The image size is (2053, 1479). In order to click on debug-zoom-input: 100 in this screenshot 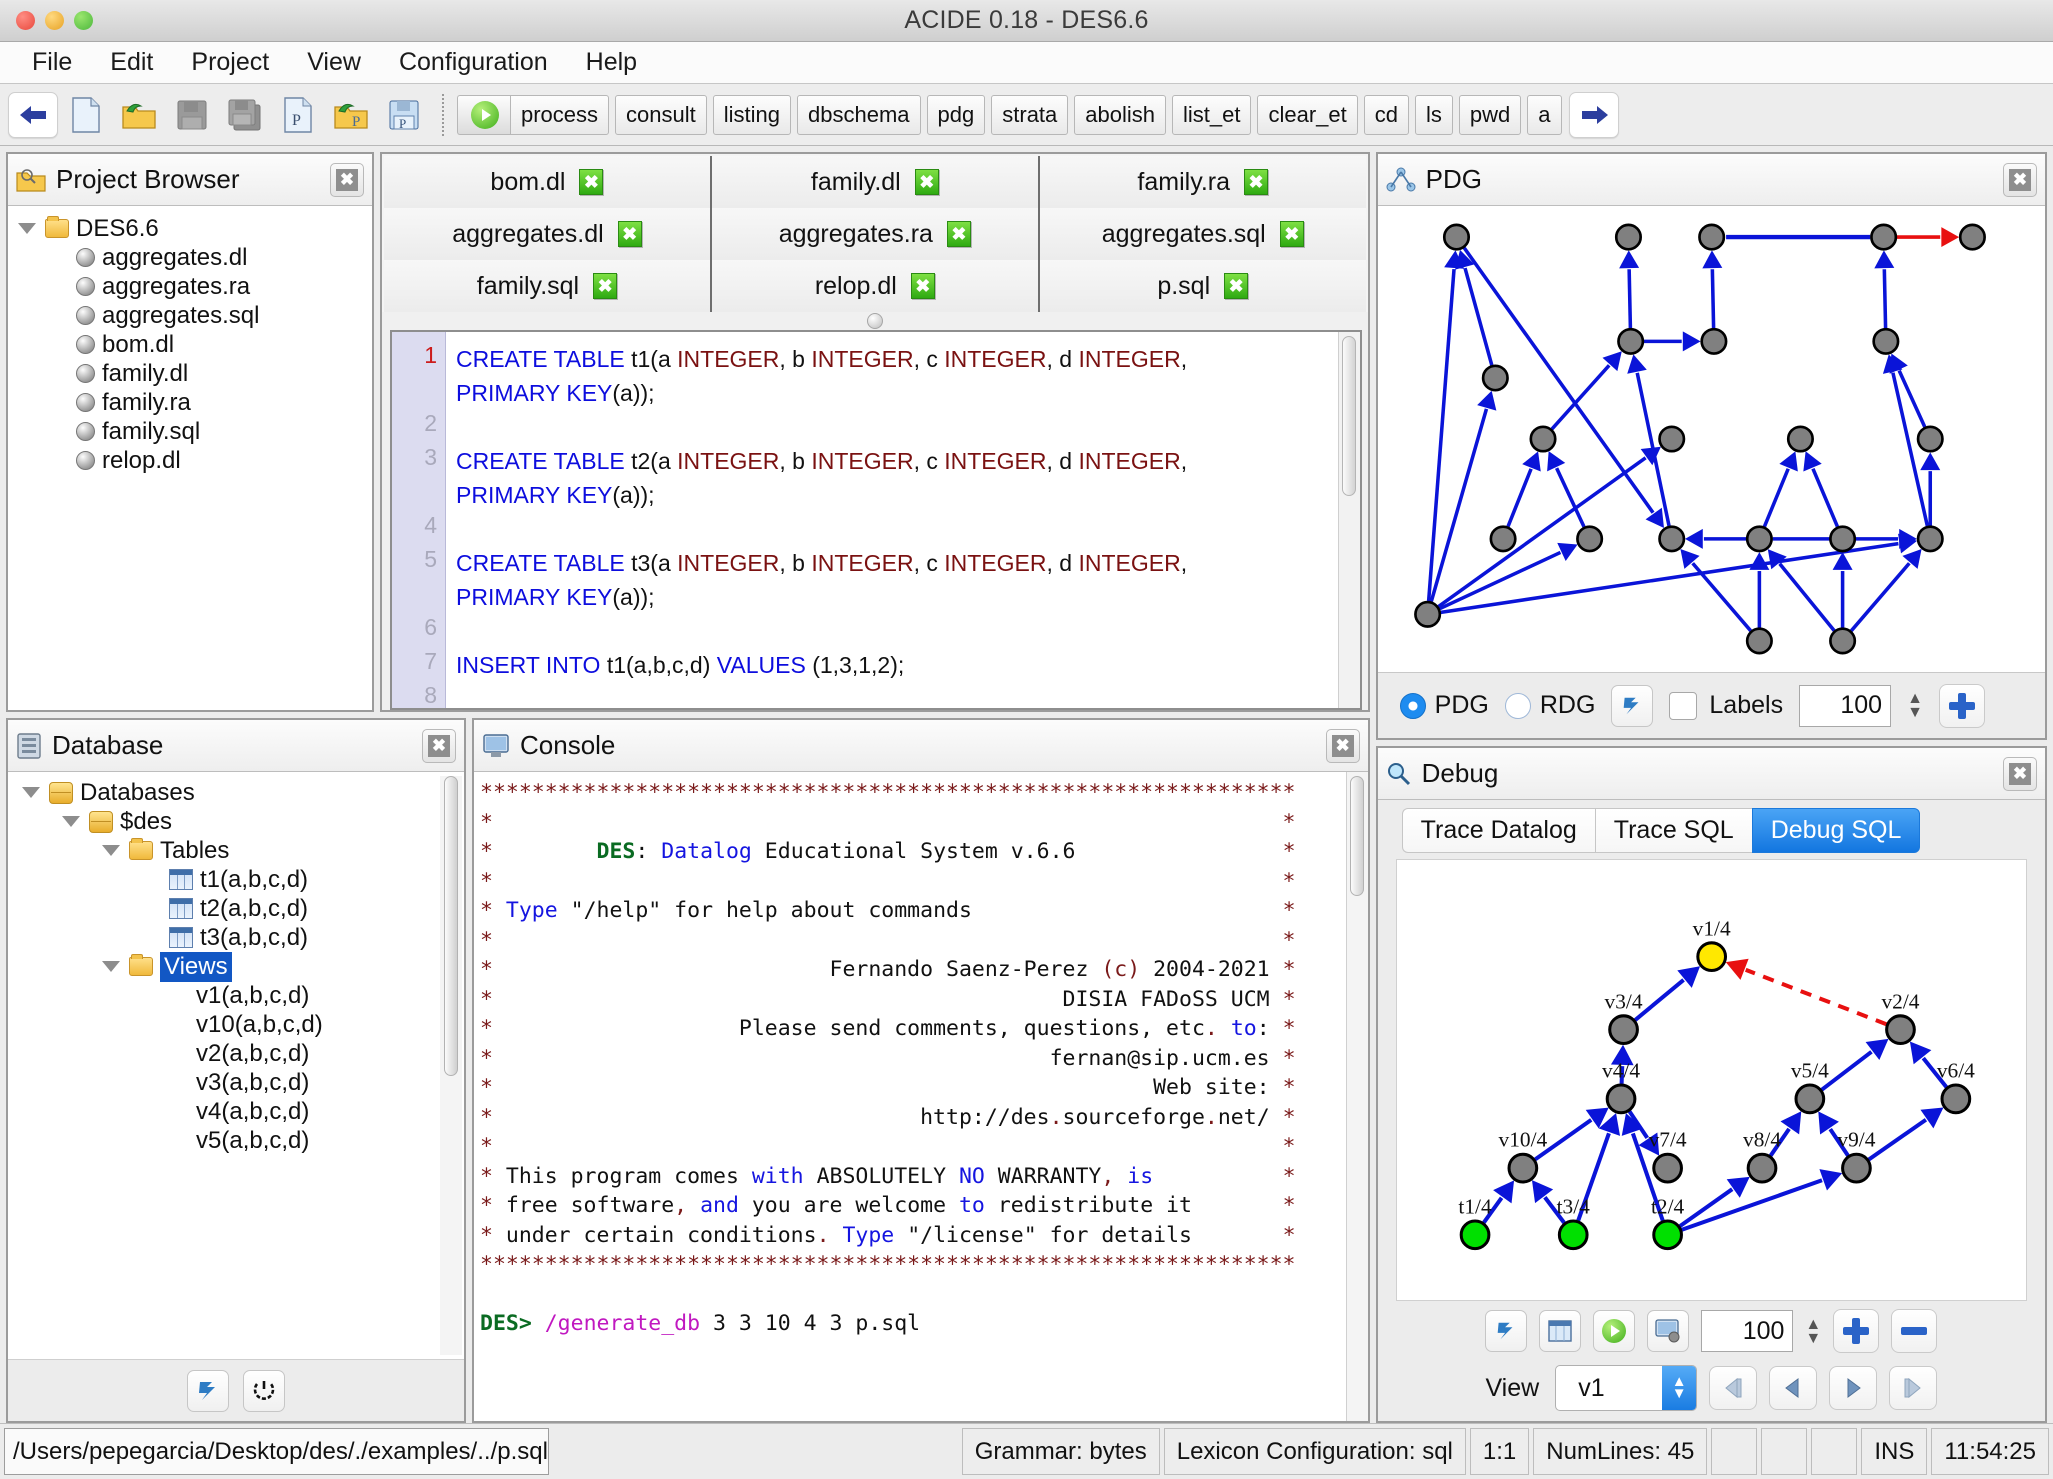, I will do `click(1747, 1331)`.